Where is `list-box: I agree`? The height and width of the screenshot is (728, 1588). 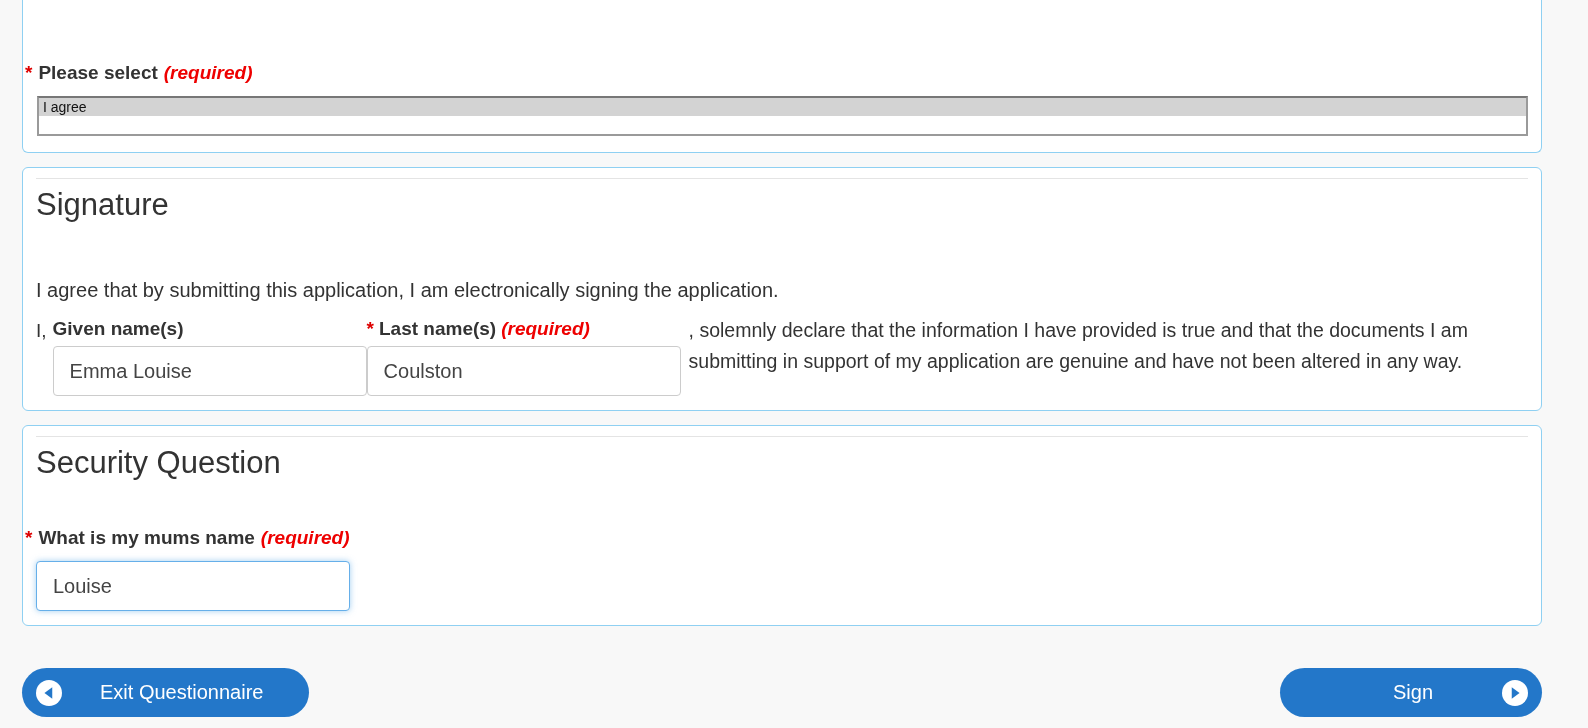
list-box: I agree is located at coordinates (782, 116).